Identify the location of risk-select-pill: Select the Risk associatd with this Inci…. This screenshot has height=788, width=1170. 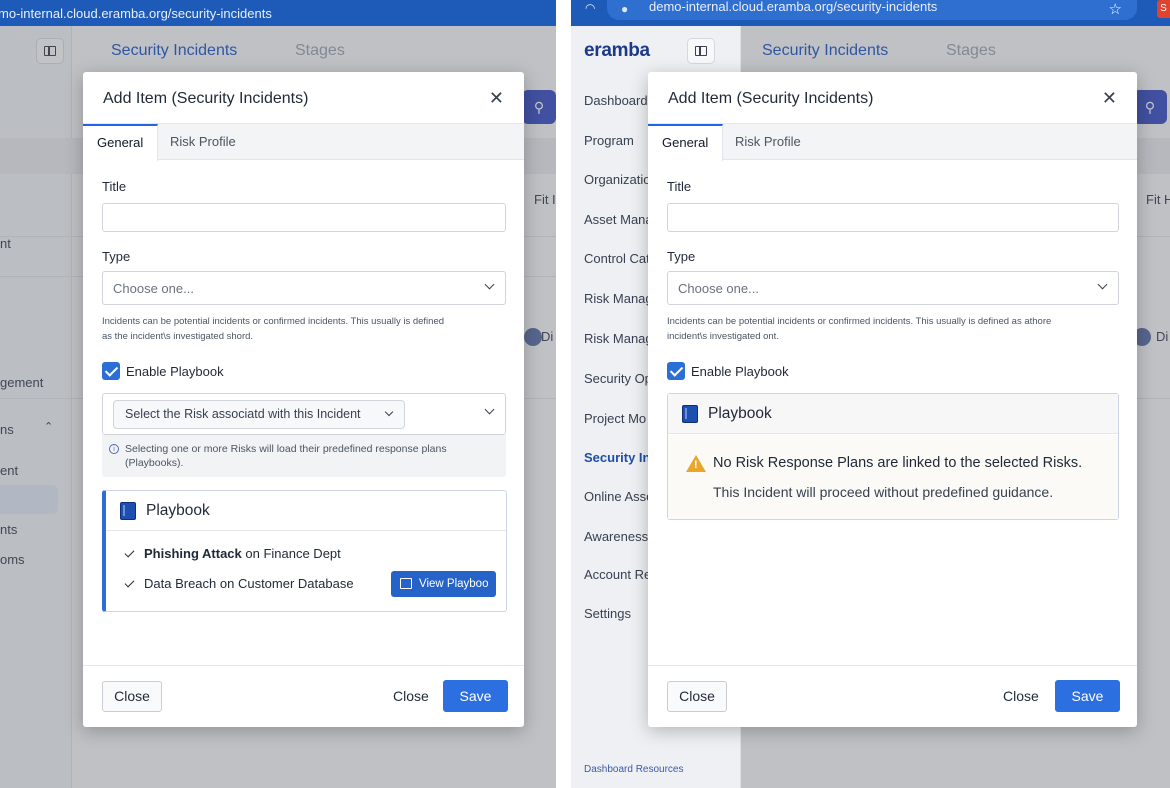
(259, 414).